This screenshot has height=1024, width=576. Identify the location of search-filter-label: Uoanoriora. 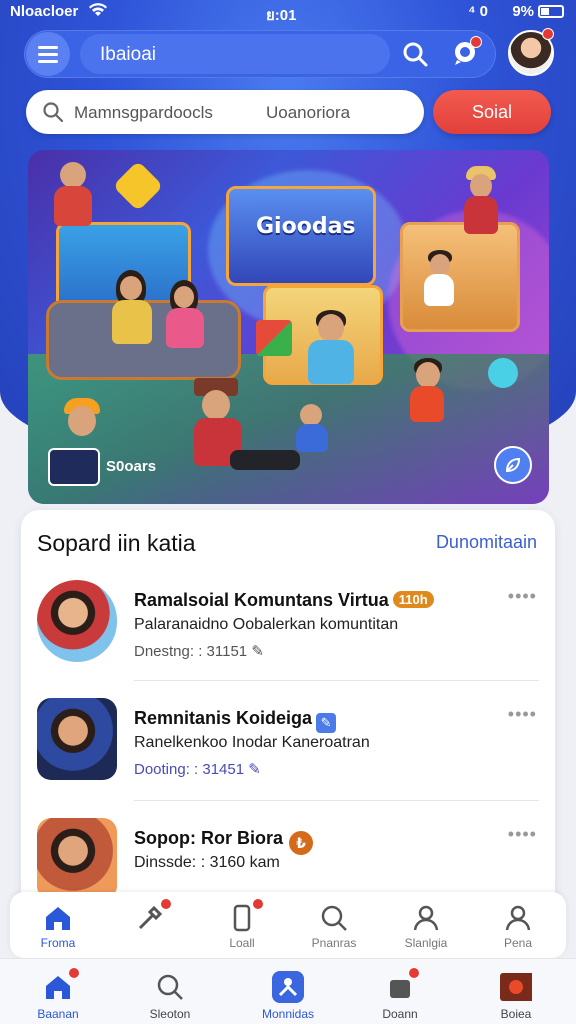
(308, 113).